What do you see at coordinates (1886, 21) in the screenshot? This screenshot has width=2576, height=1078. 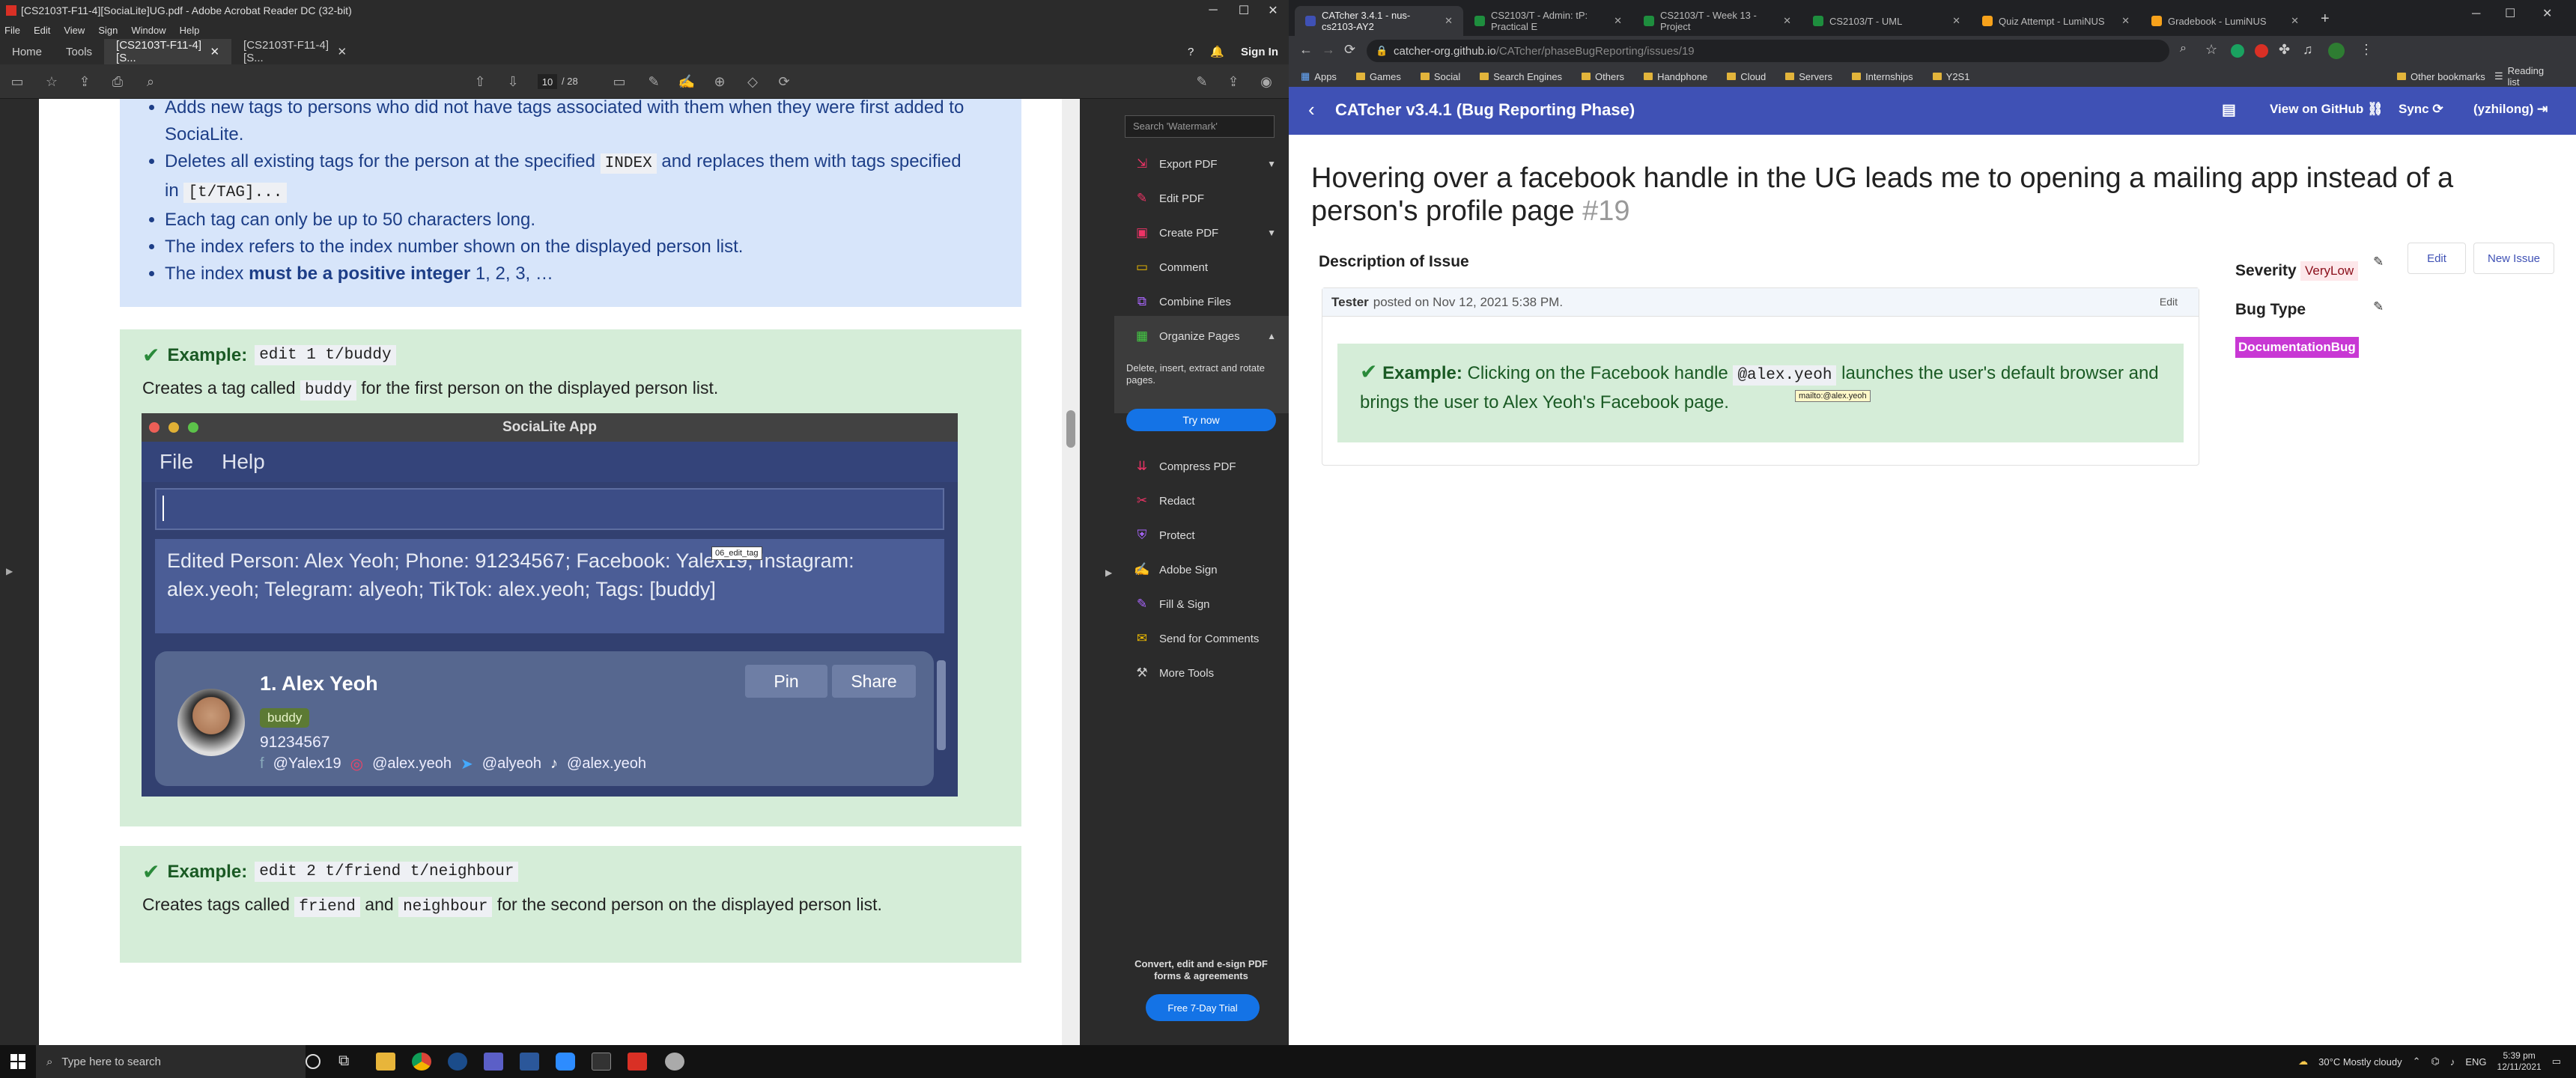 I see `tab-uml: CS2103/T - UML ✕` at bounding box center [1886, 21].